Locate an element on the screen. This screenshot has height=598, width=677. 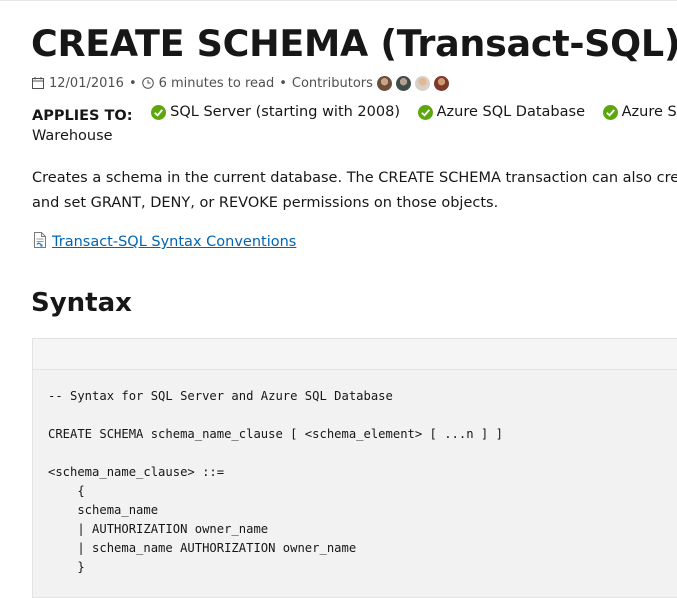
article-date: 12/01/2016 is located at coordinates (86, 83).